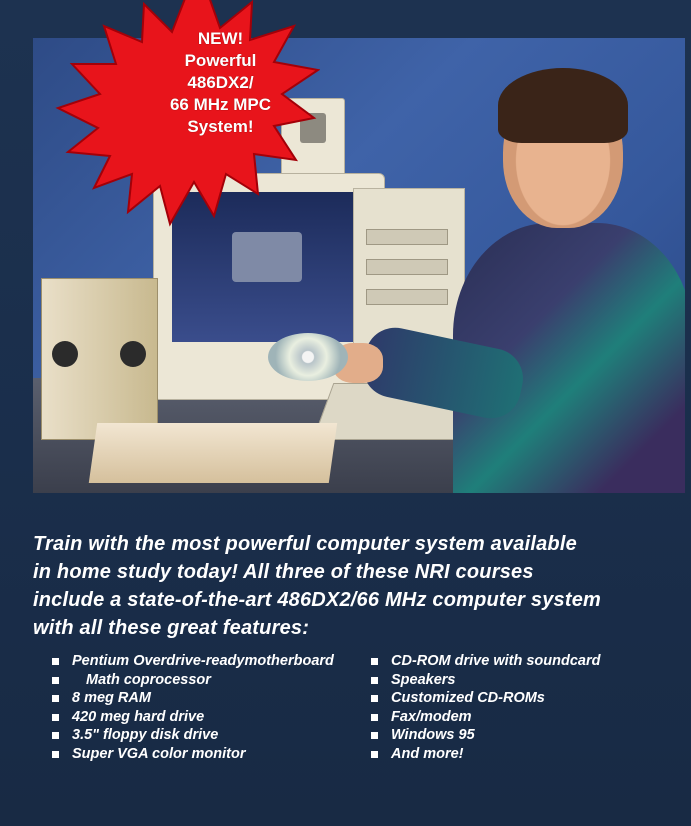  What do you see at coordinates (99, 359) in the screenshot?
I see `software-box` at bounding box center [99, 359].